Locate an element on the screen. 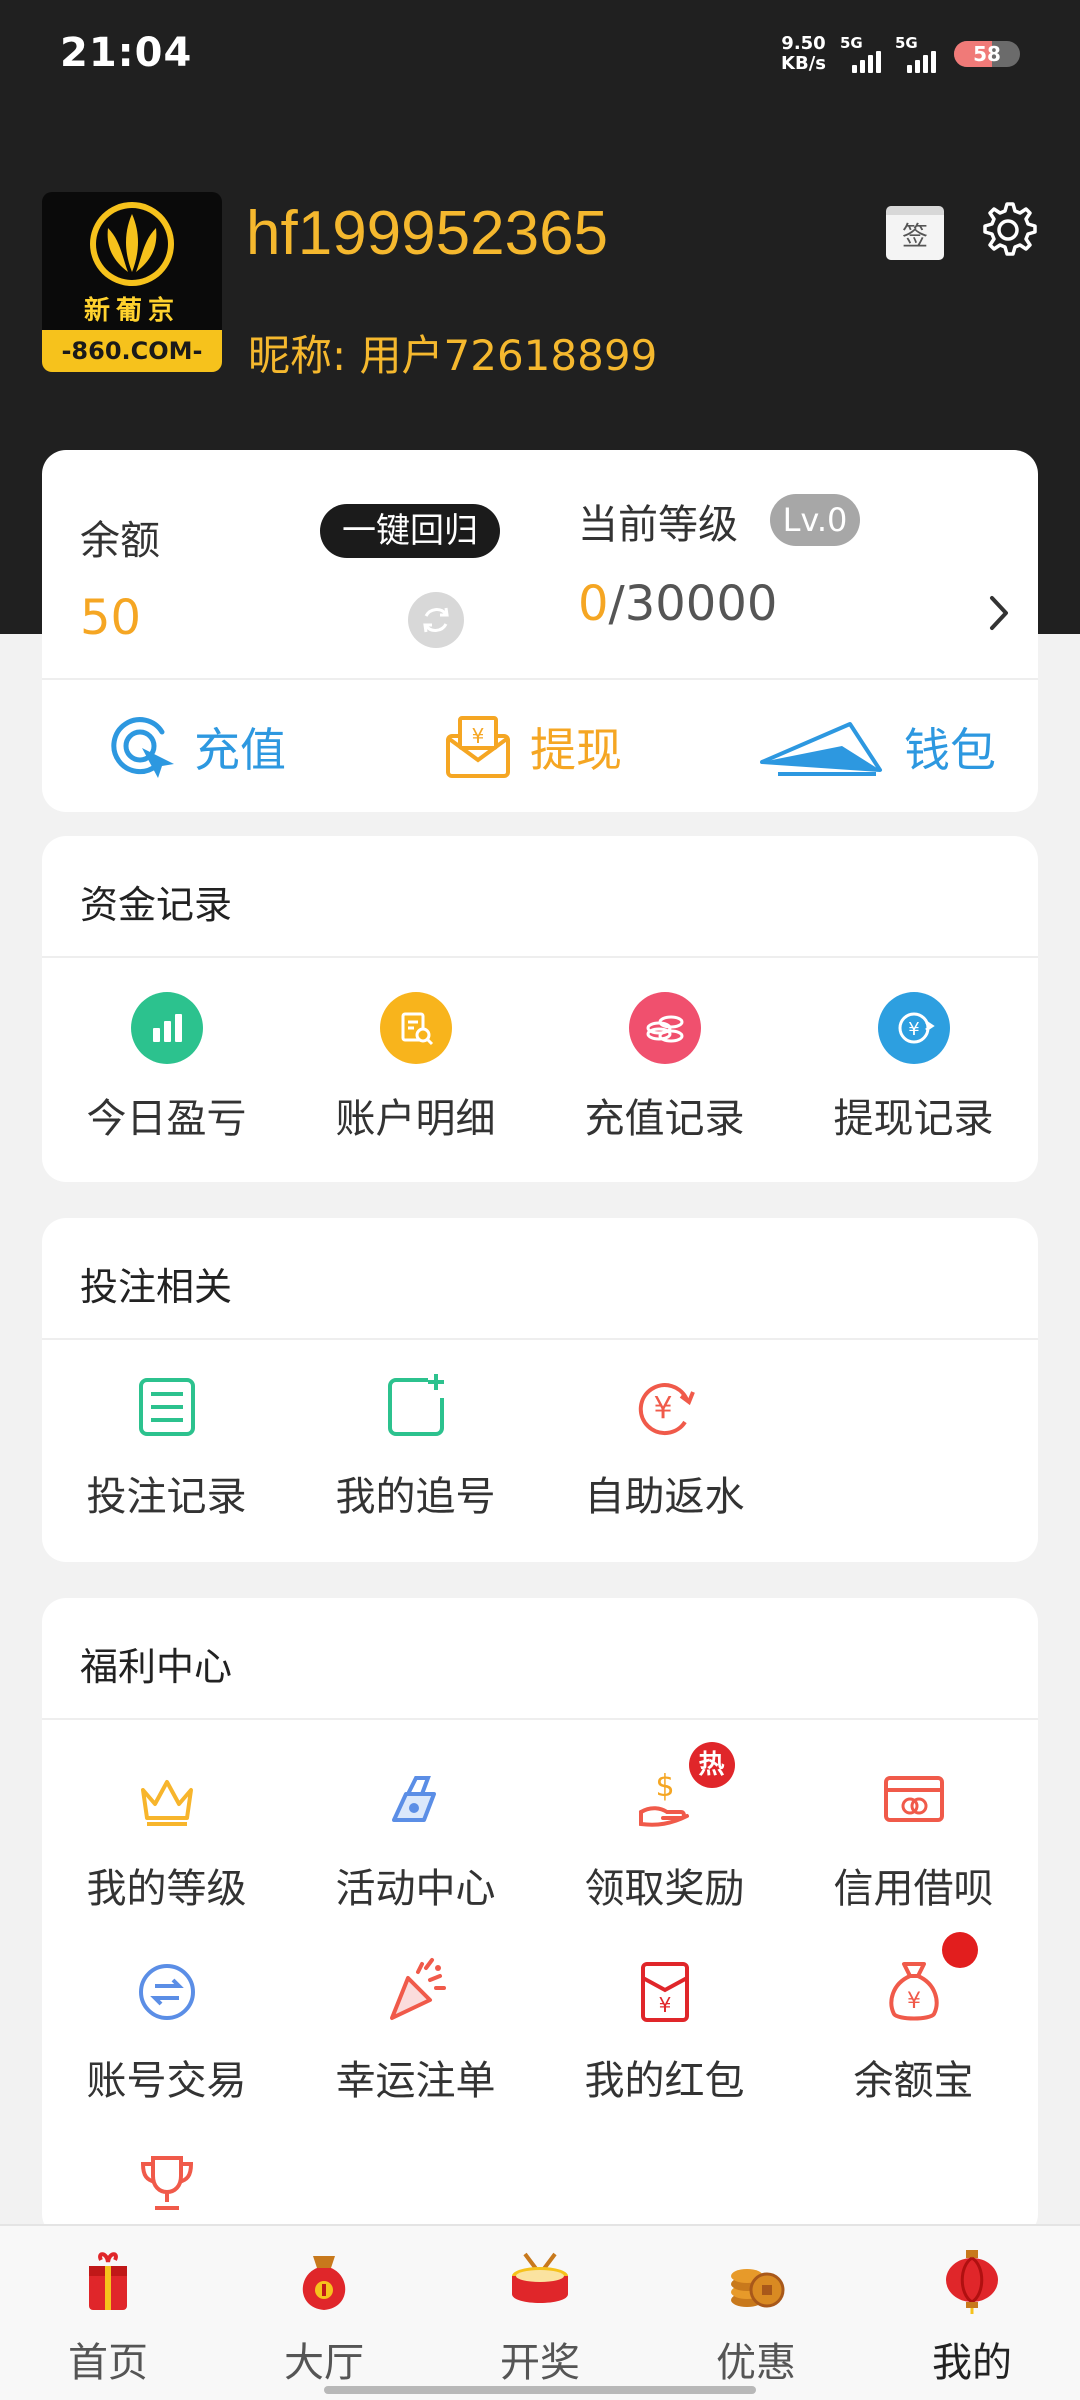 Image resolution: width=1080 pixels, height=2400 pixels. credit-loan-item: 信用借呗 is located at coordinates (913, 1838).